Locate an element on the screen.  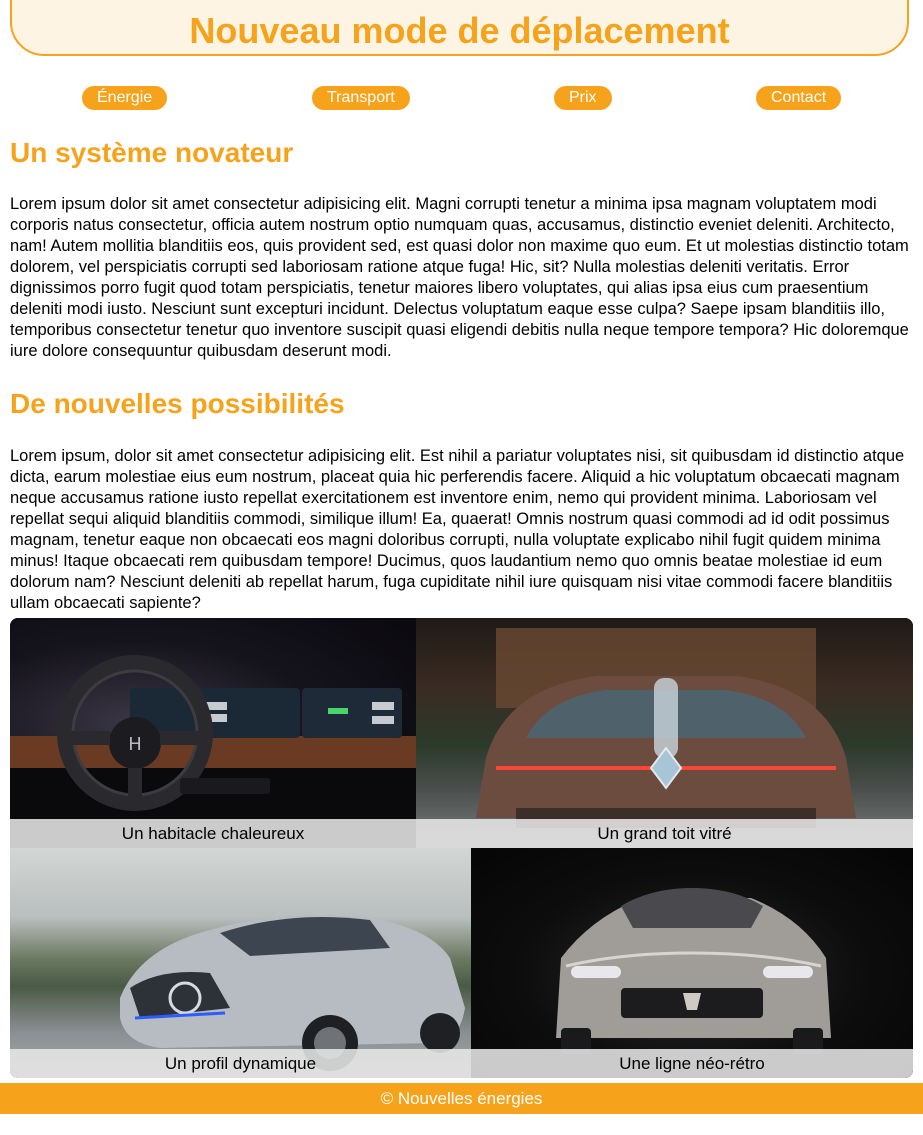
gallery-item-profile: Un profil dynamique is located at coordinates (240, 963).